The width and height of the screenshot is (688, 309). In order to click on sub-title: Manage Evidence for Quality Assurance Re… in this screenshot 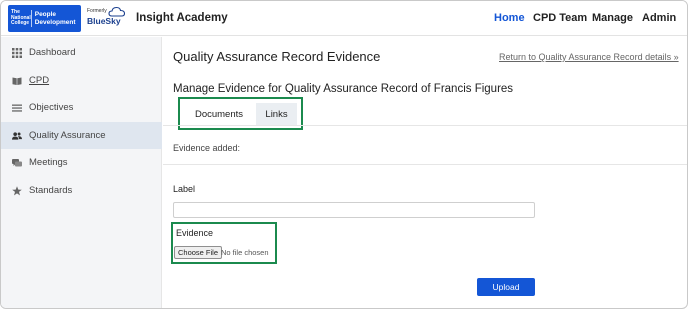, I will do `click(343, 89)`.